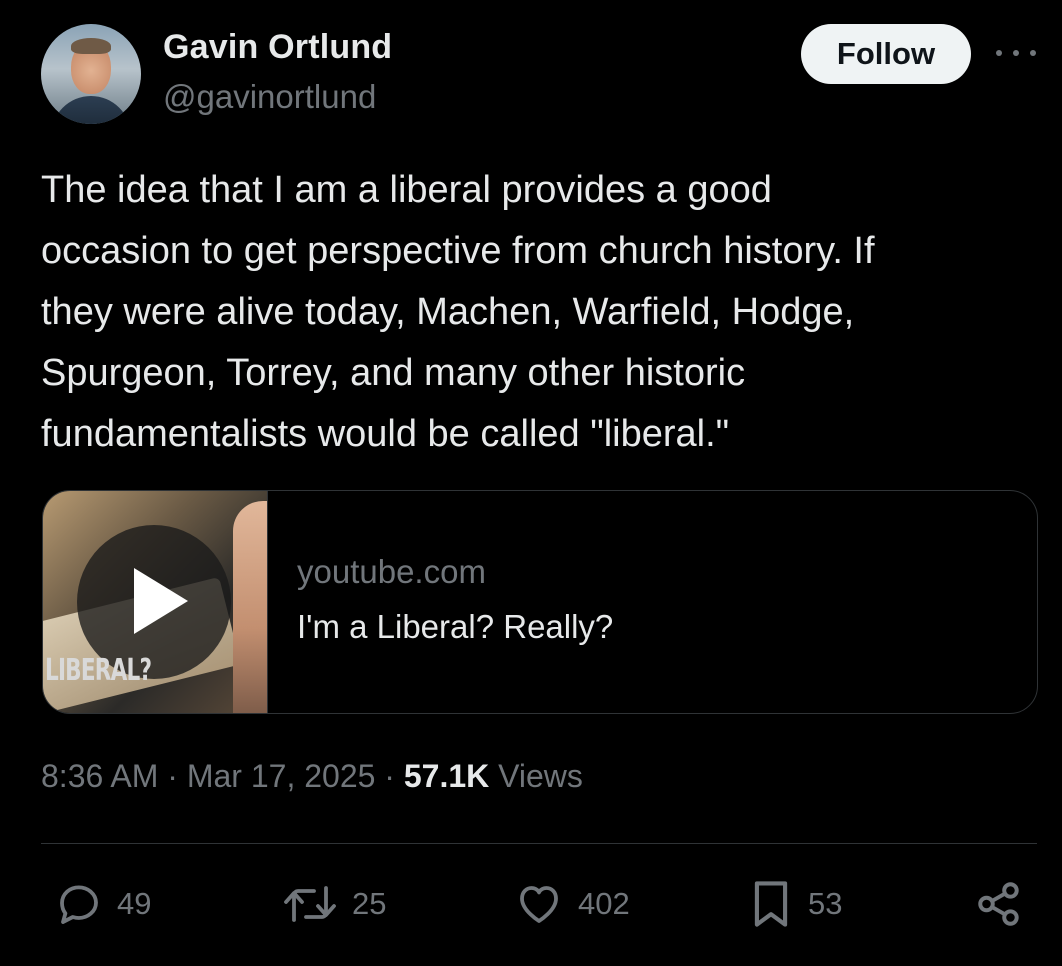 The width and height of the screenshot is (1062, 966). What do you see at coordinates (103, 904) in the screenshot?
I see `reply-button: 49` at bounding box center [103, 904].